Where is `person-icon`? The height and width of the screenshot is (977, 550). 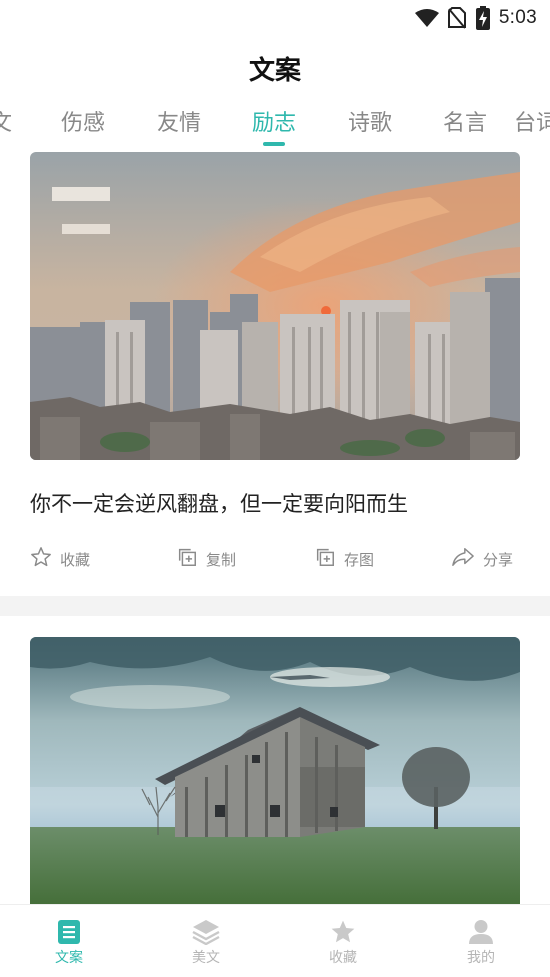
person-icon is located at coordinates (481, 932).